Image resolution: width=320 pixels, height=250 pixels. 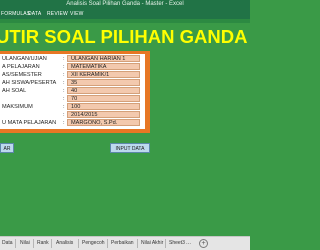 What do you see at coordinates (152, 243) in the screenshot?
I see `sheet-tab-nilai-akhir: Nilai Akhir` at bounding box center [152, 243].